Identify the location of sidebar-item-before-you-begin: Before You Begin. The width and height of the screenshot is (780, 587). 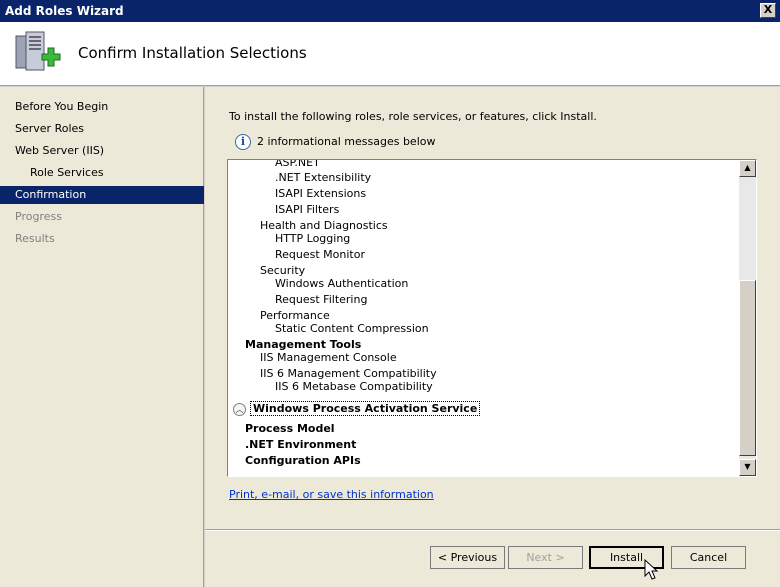
(102, 107).